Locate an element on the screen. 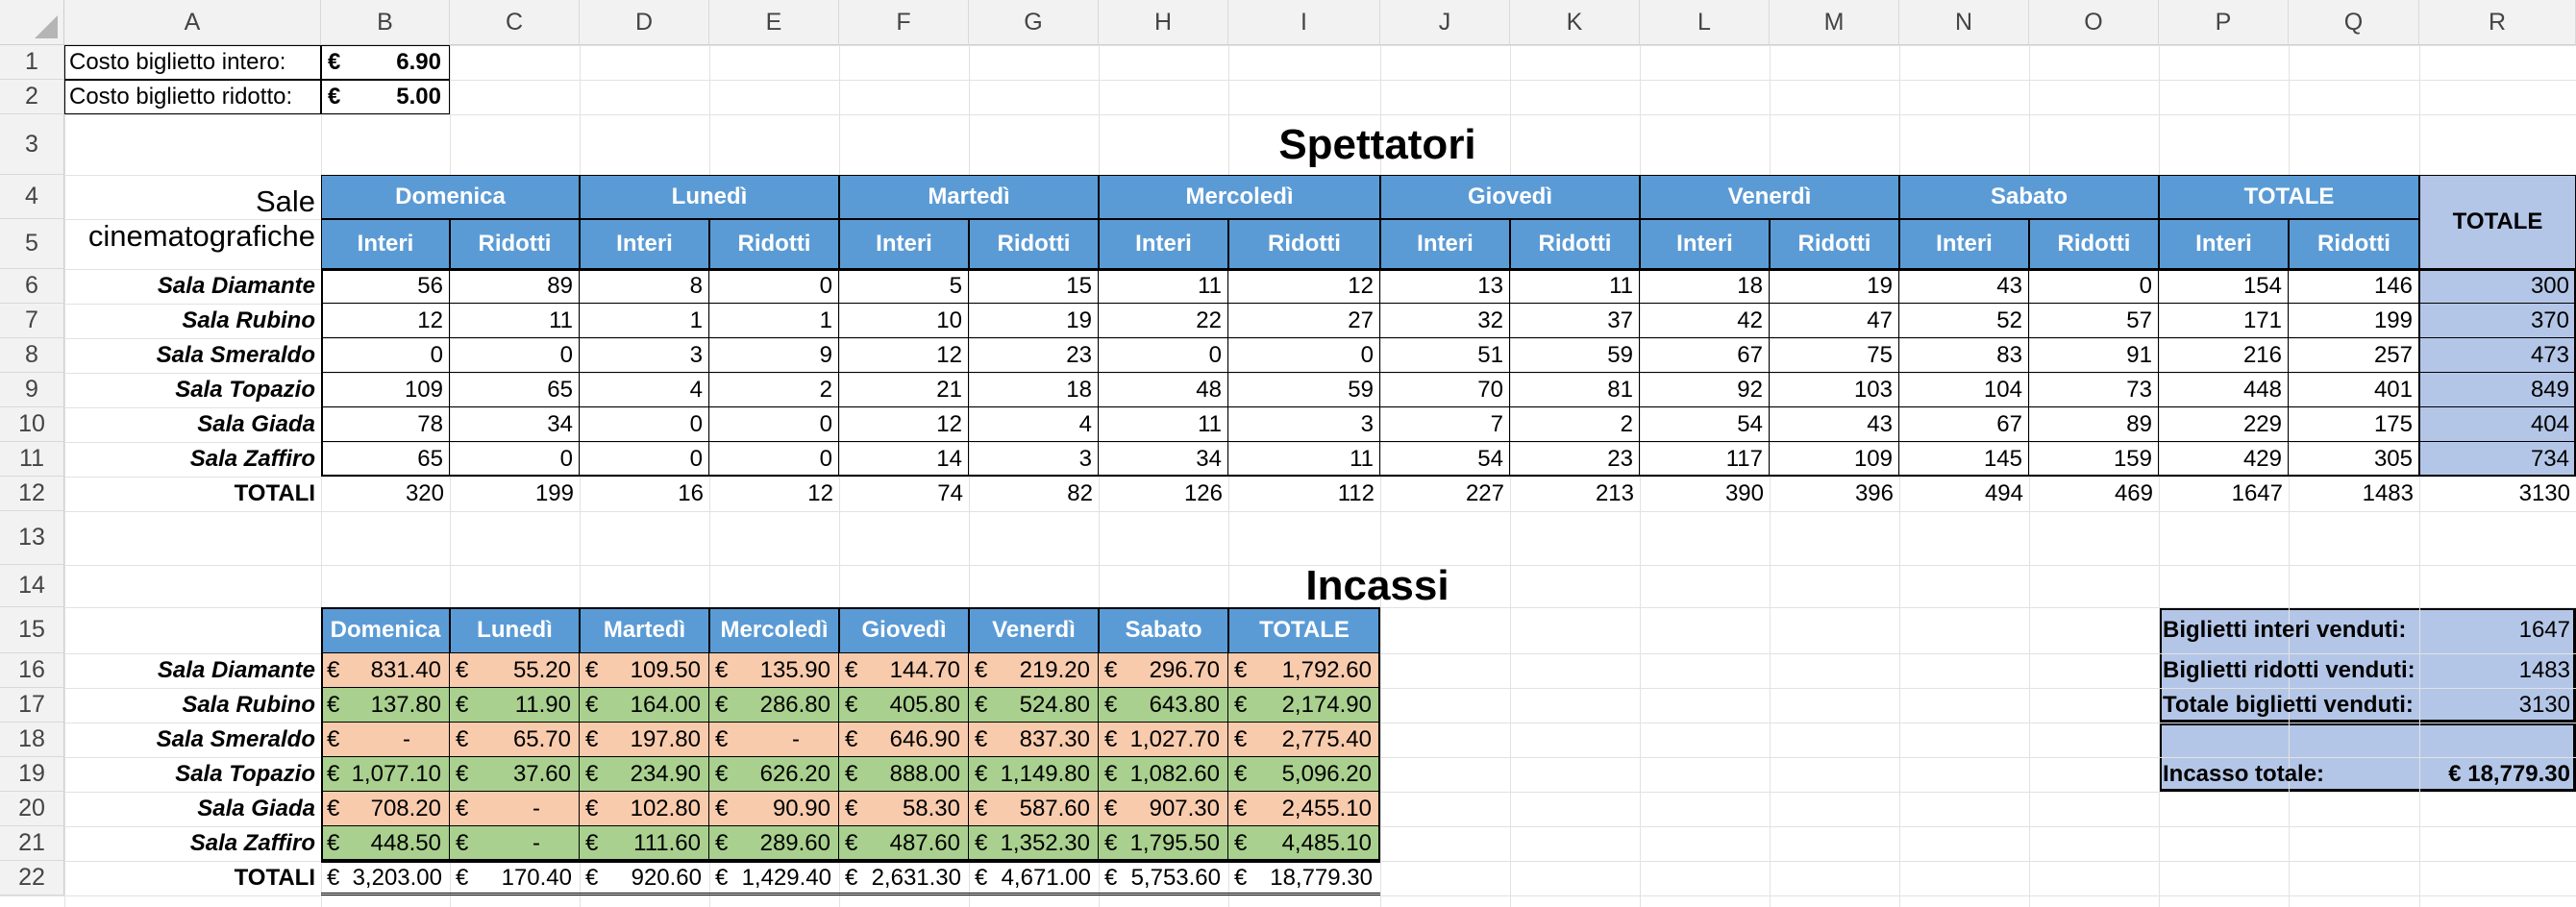 Image resolution: width=2576 pixels, height=907 pixels. incasso-cell: €102.80 is located at coordinates (645, 809).